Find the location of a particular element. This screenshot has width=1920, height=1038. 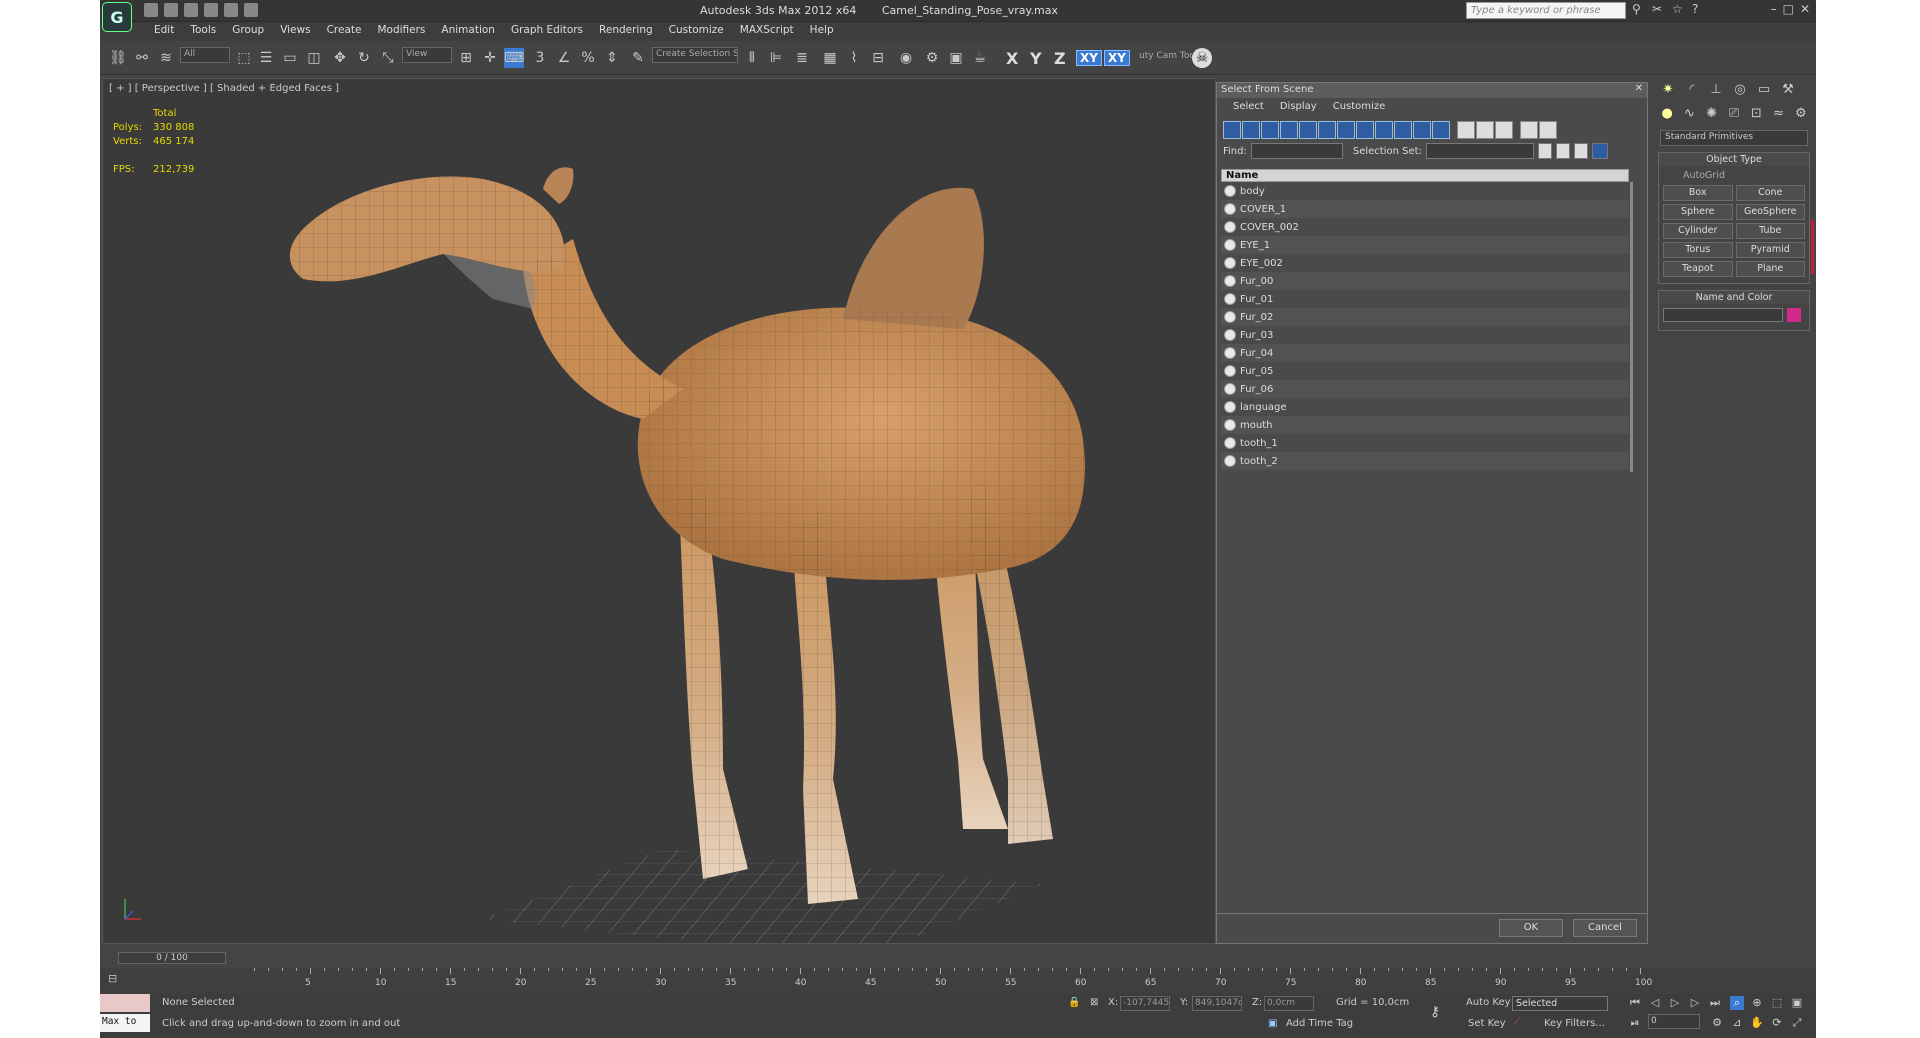

binoculars-icon: ⚲ is located at coordinates (1638, 9).